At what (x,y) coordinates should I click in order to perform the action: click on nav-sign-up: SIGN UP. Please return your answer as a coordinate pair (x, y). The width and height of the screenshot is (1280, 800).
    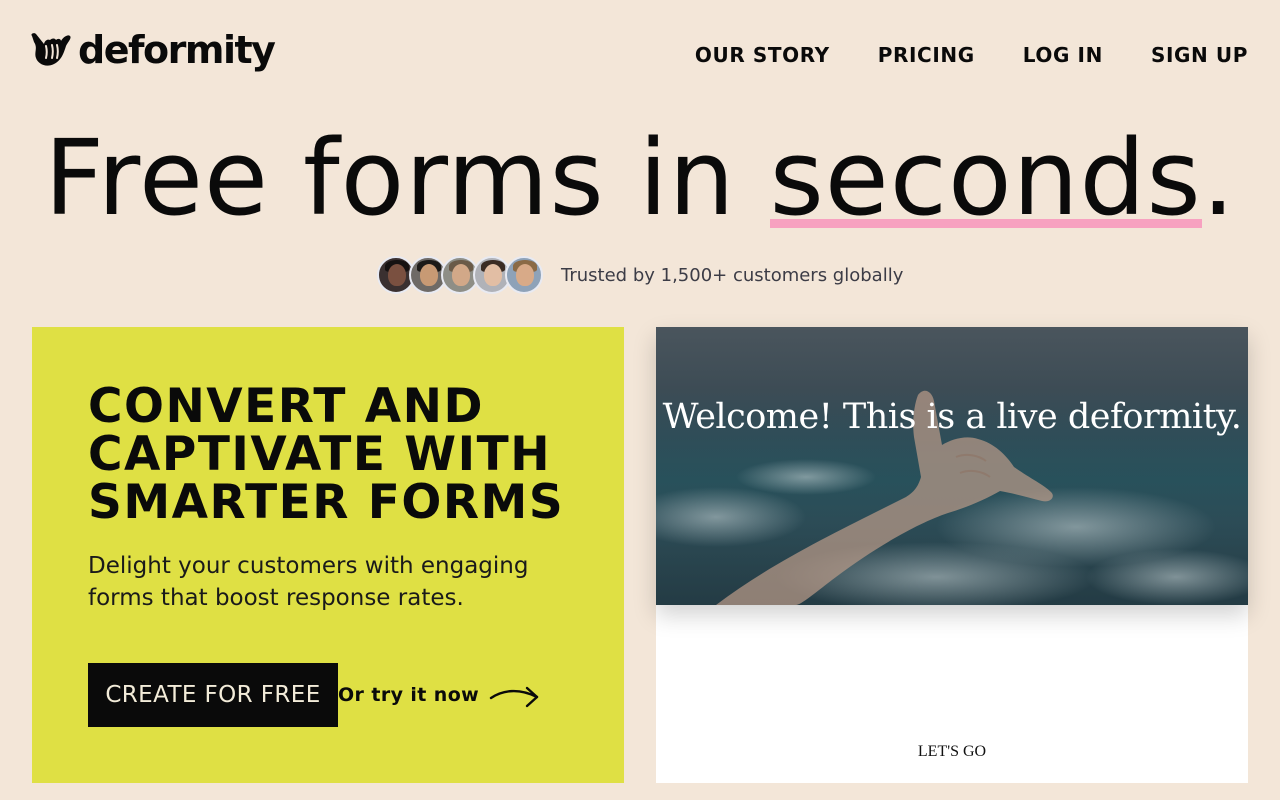
    Looking at the image, I should click on (1199, 55).